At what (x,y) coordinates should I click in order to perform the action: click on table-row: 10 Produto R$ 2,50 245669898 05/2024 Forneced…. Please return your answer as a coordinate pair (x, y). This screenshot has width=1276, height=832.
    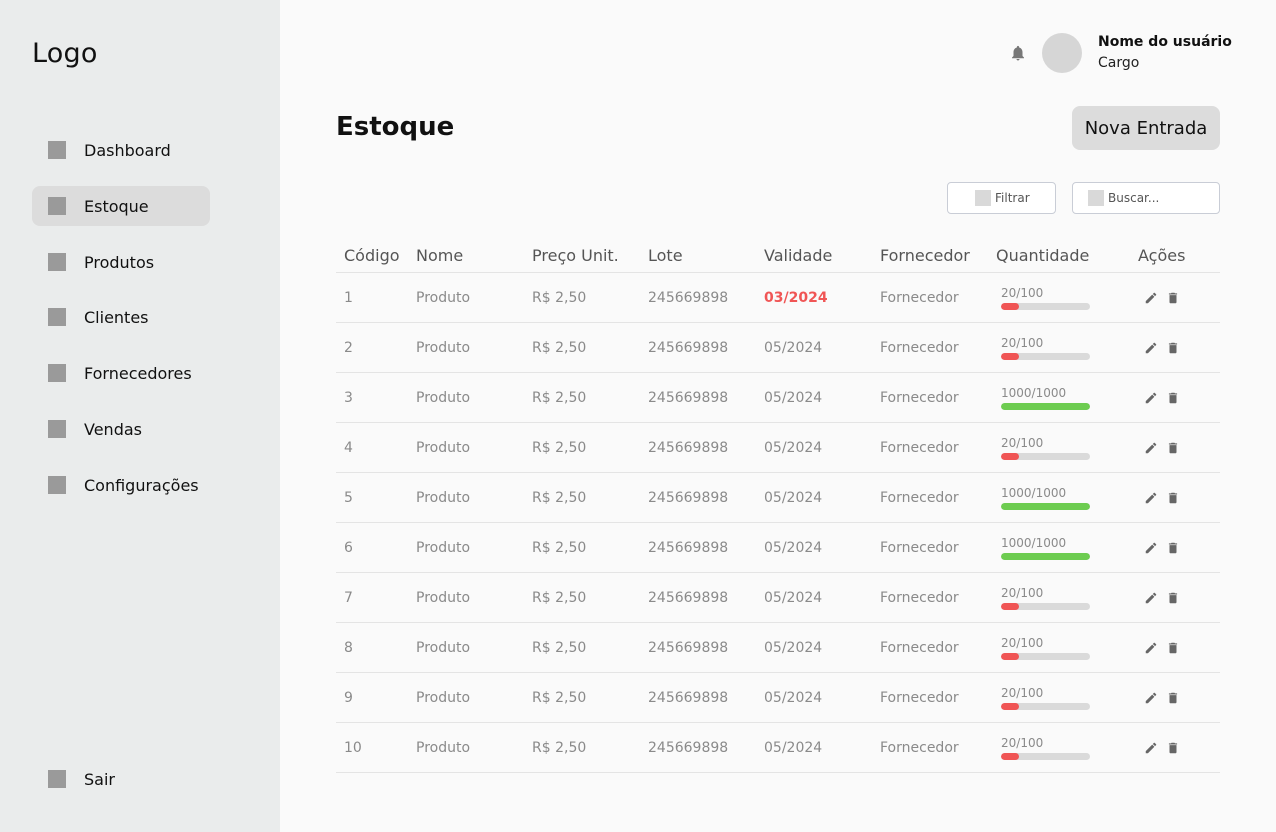
    Looking at the image, I should click on (778, 748).